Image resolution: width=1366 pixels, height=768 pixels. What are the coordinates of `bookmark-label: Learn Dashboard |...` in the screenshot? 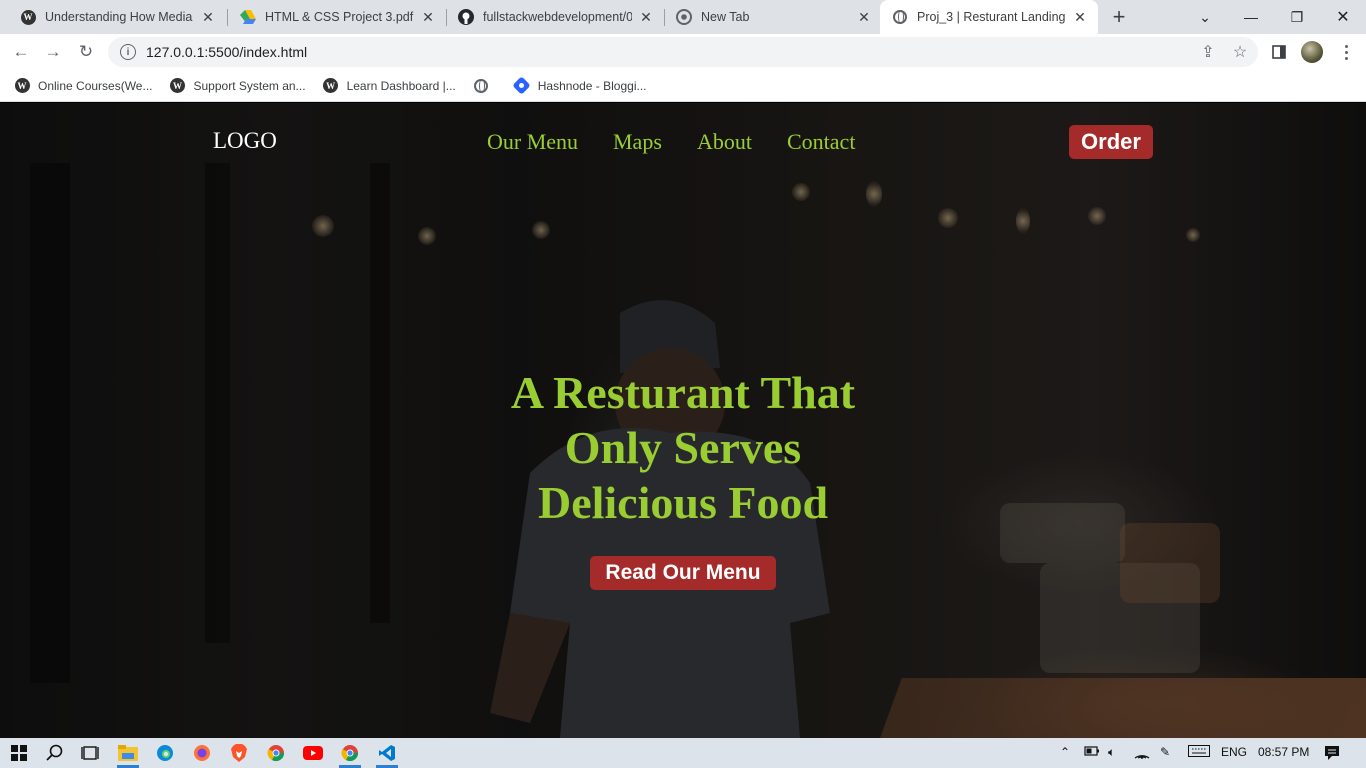 It's located at (401, 85).